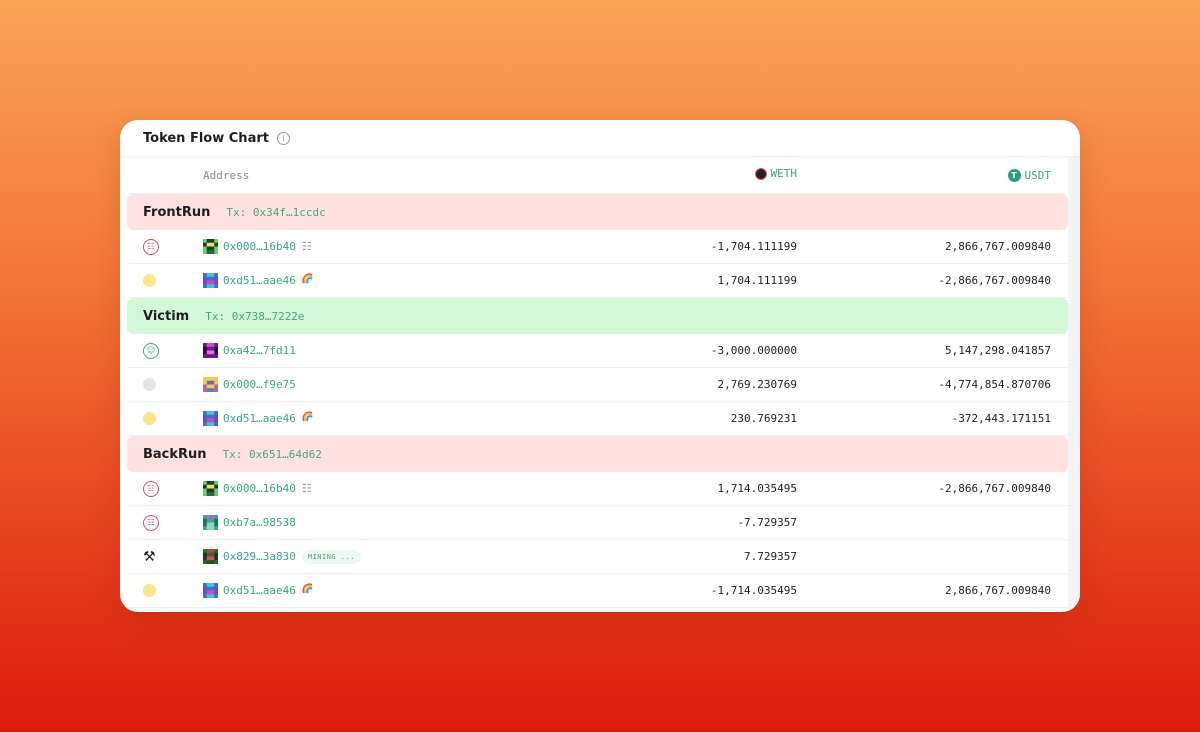  I want to click on table-row: ☷ 0xb7a…98538 -7.729357, so click(597, 523).